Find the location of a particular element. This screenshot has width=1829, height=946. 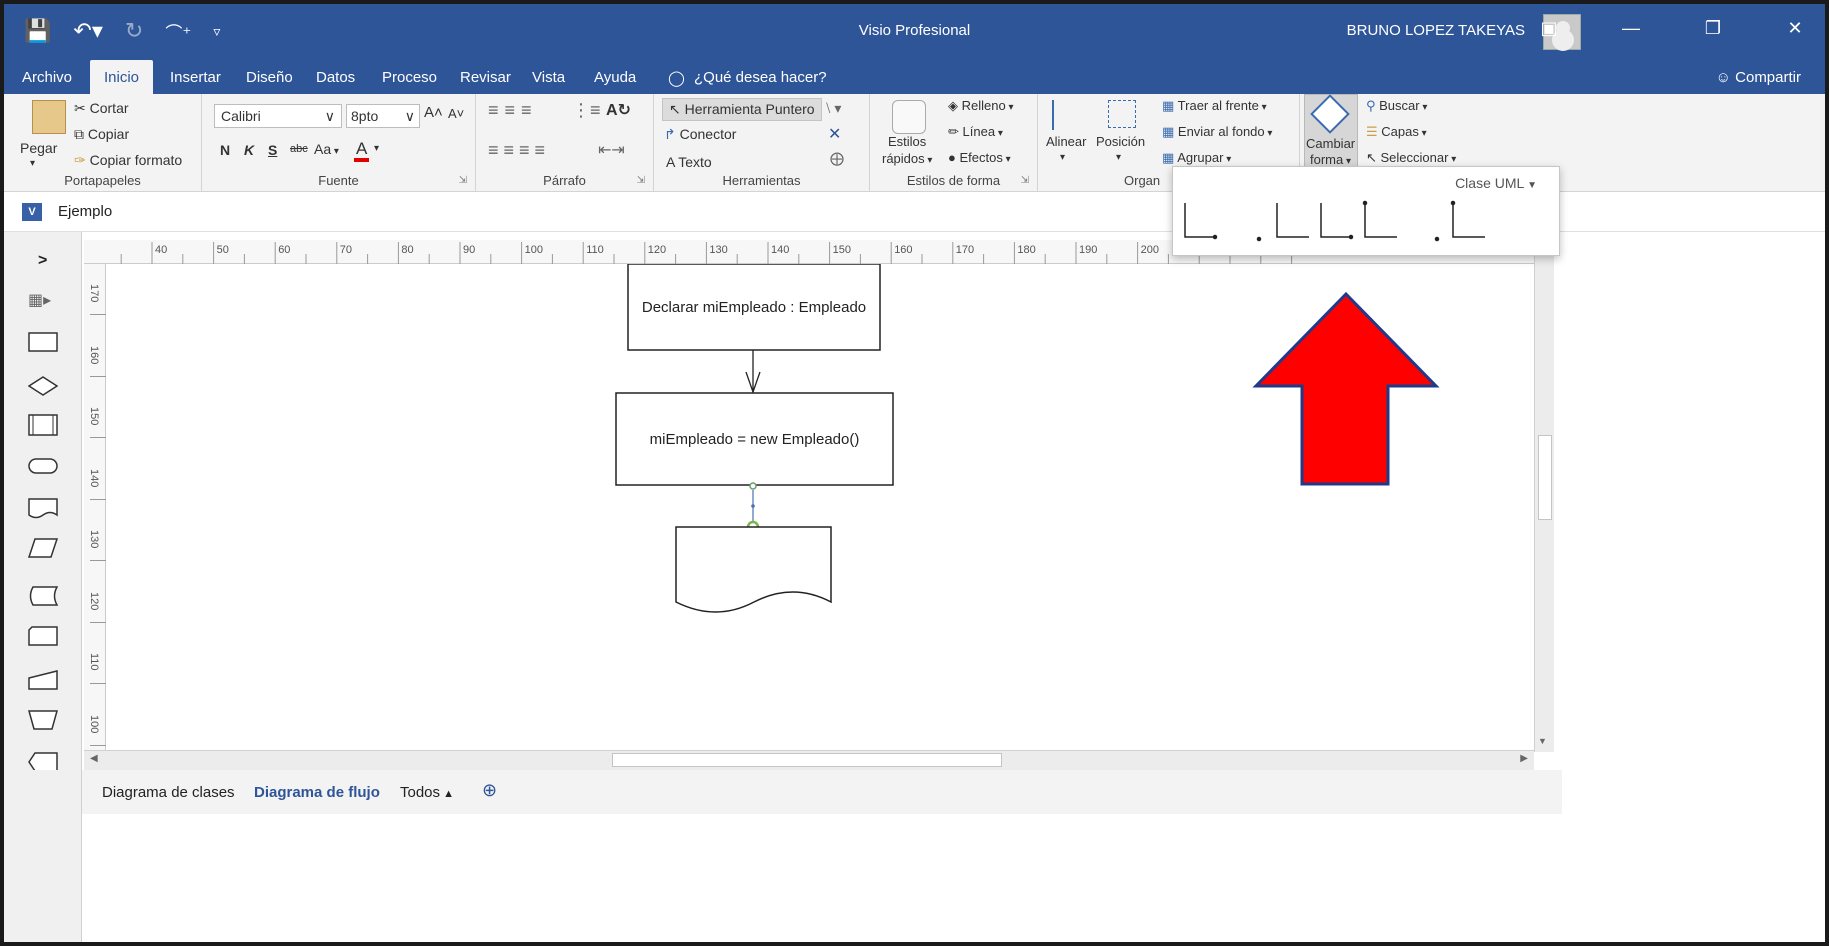

font-color-button: A is located at coordinates (362, 151).